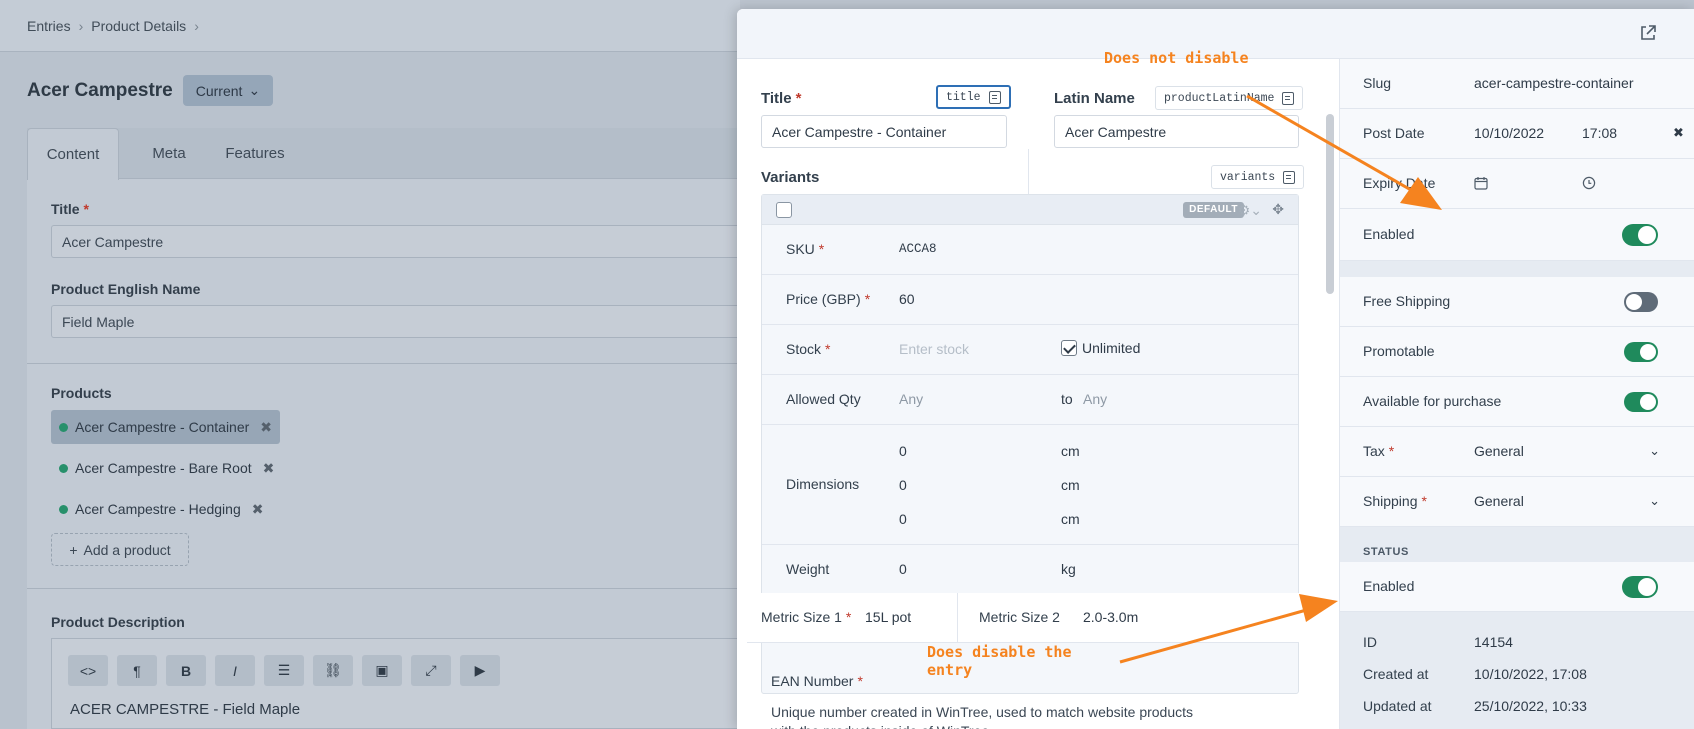 The image size is (1694, 729). I want to click on allowed-qty-row: Allowed Qty Any to Any, so click(1030, 400).